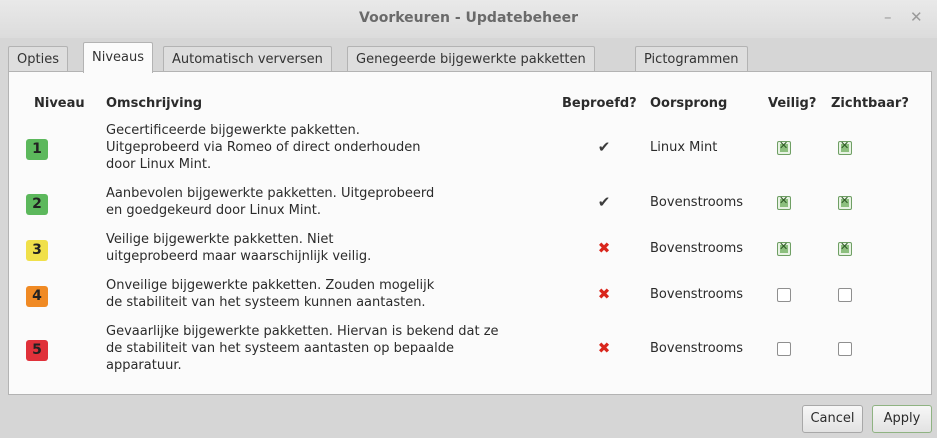 The height and width of the screenshot is (438, 937). What do you see at coordinates (870, 103) in the screenshot?
I see `header-visible: Zichtbaar?` at bounding box center [870, 103].